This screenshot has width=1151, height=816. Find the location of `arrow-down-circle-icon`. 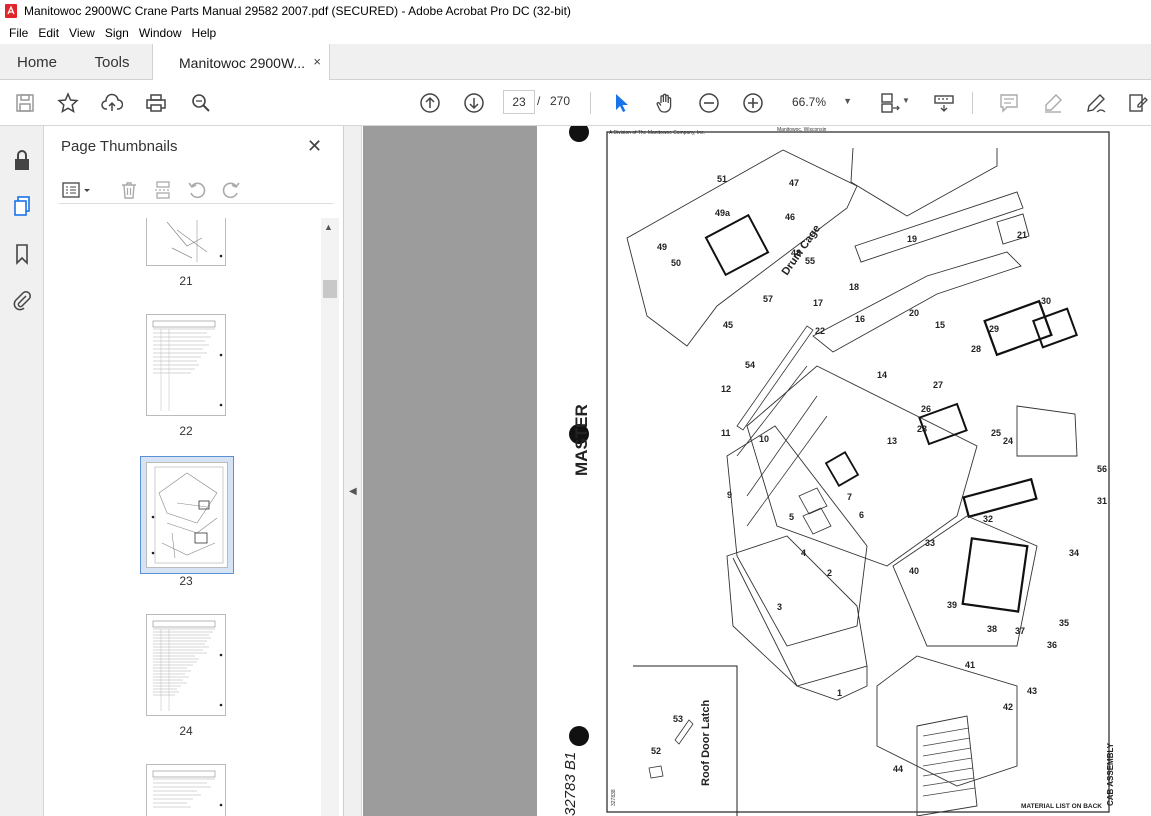

arrow-down-circle-icon is located at coordinates (474, 103).